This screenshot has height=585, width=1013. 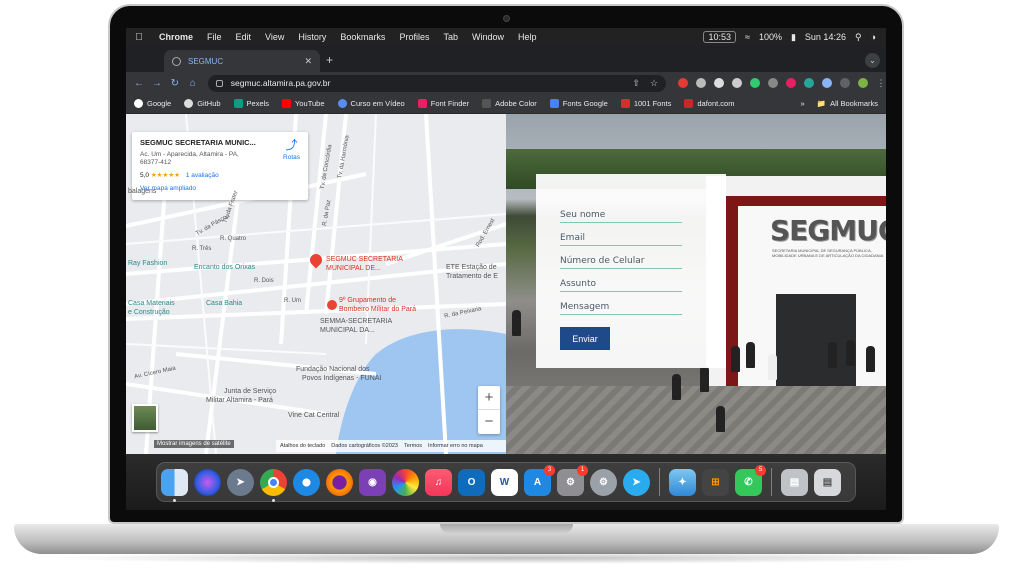 I want to click on menu-tab: Tab, so click(x=450, y=37).